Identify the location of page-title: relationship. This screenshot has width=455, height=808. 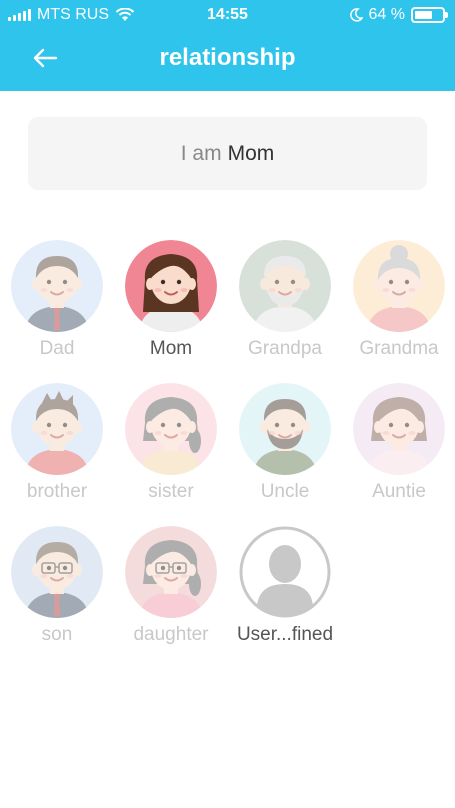
(227, 57).